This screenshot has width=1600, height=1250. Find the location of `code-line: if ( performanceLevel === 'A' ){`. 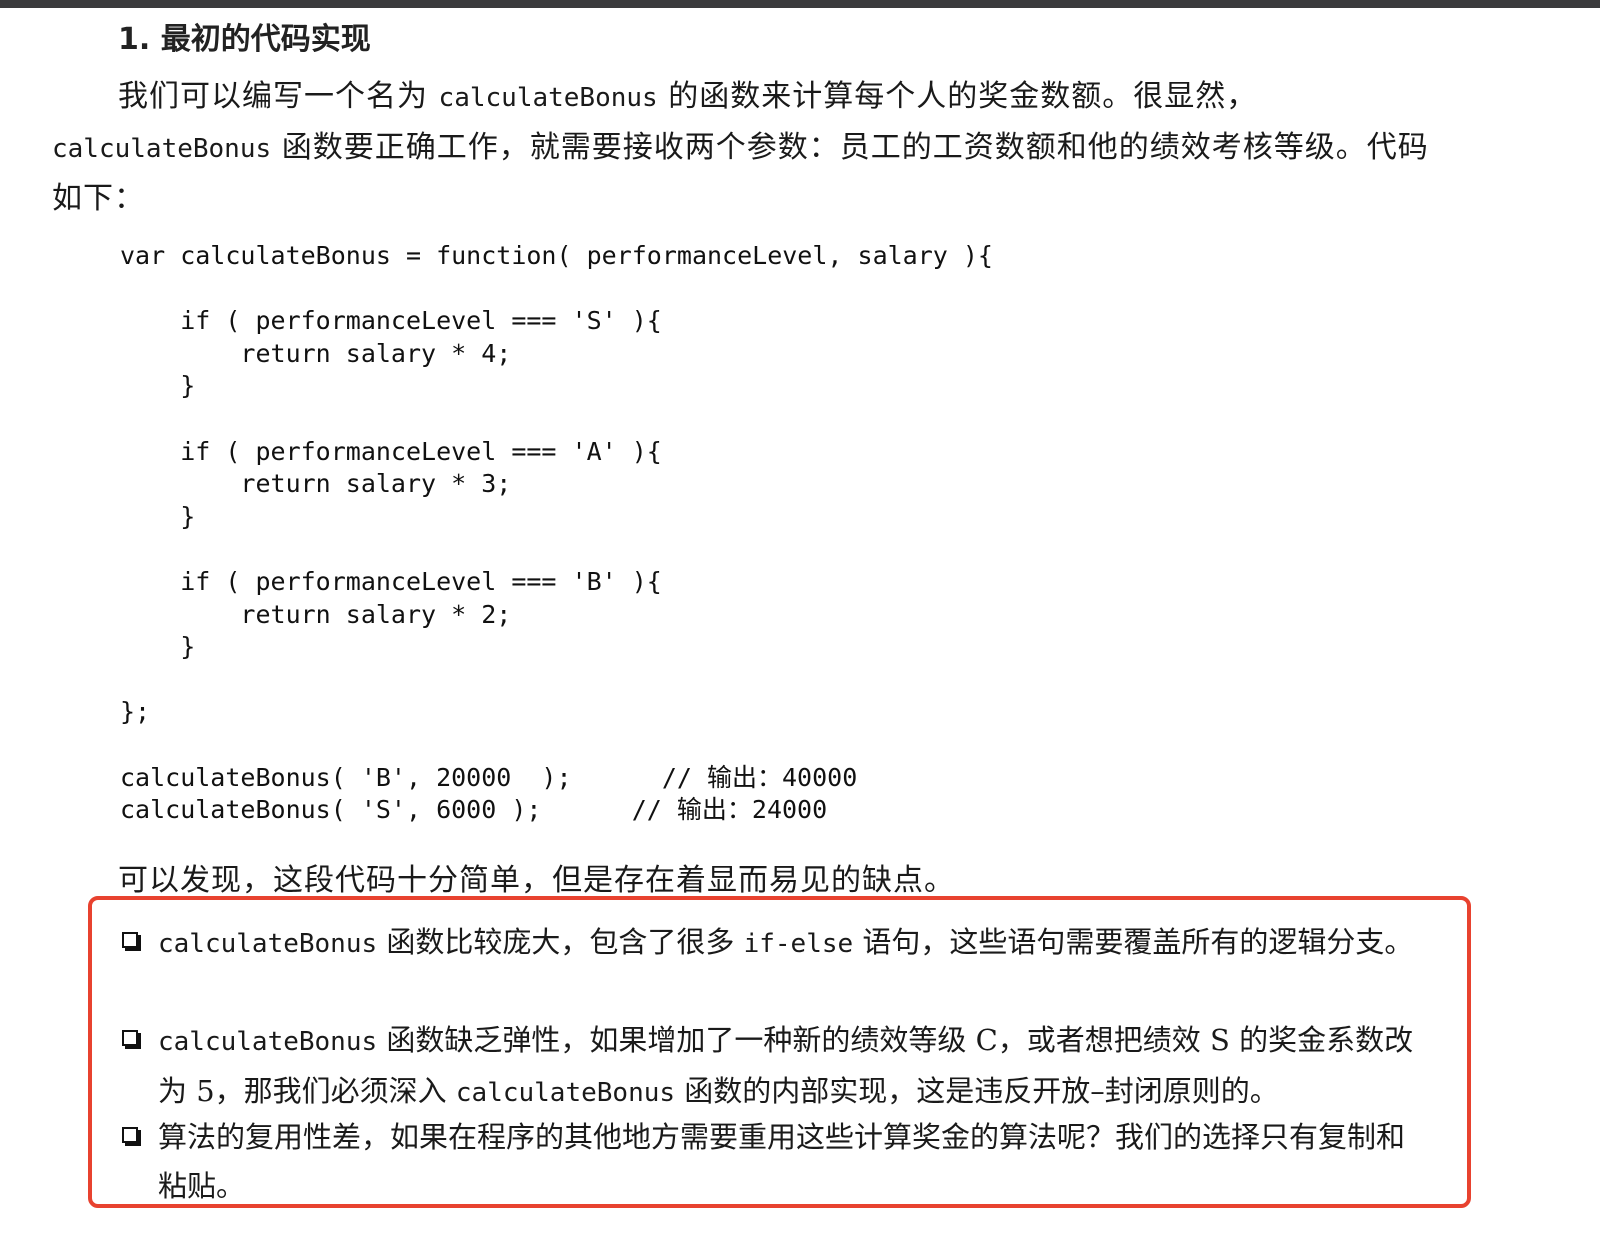

code-line: if ( performanceLevel === 'A' ){ is located at coordinates (391, 451).